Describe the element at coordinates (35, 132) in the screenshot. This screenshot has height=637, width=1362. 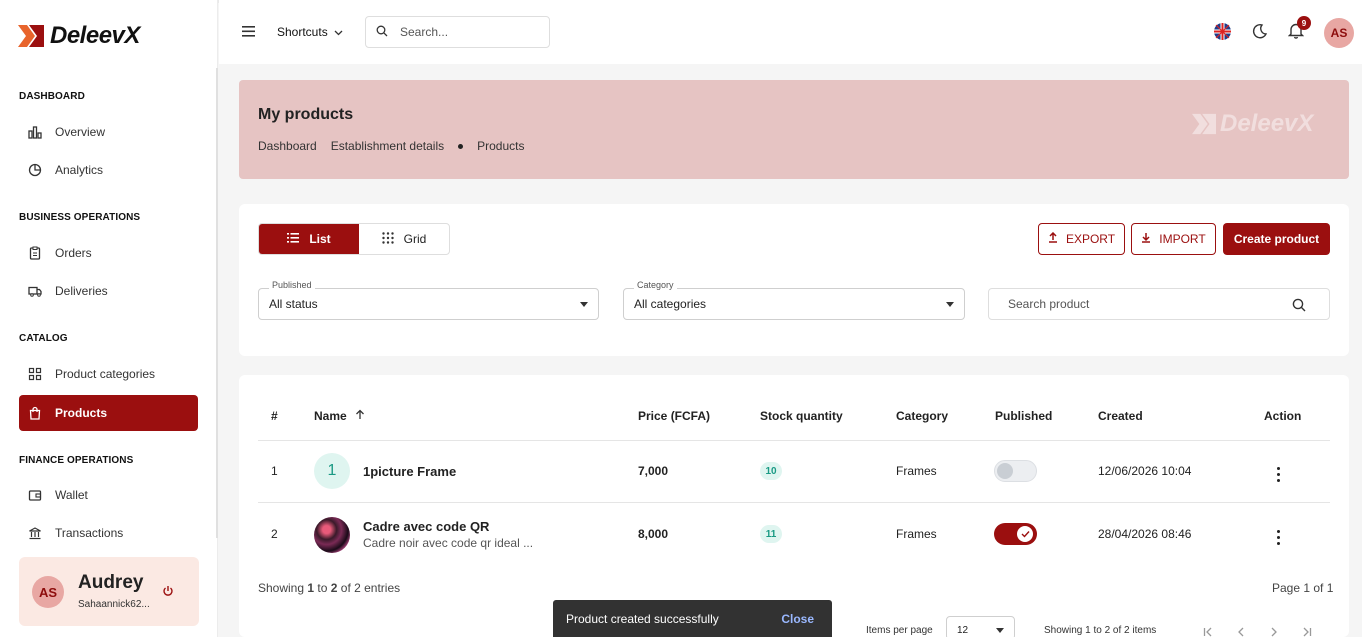
I see `bar-chart-icon` at that location.